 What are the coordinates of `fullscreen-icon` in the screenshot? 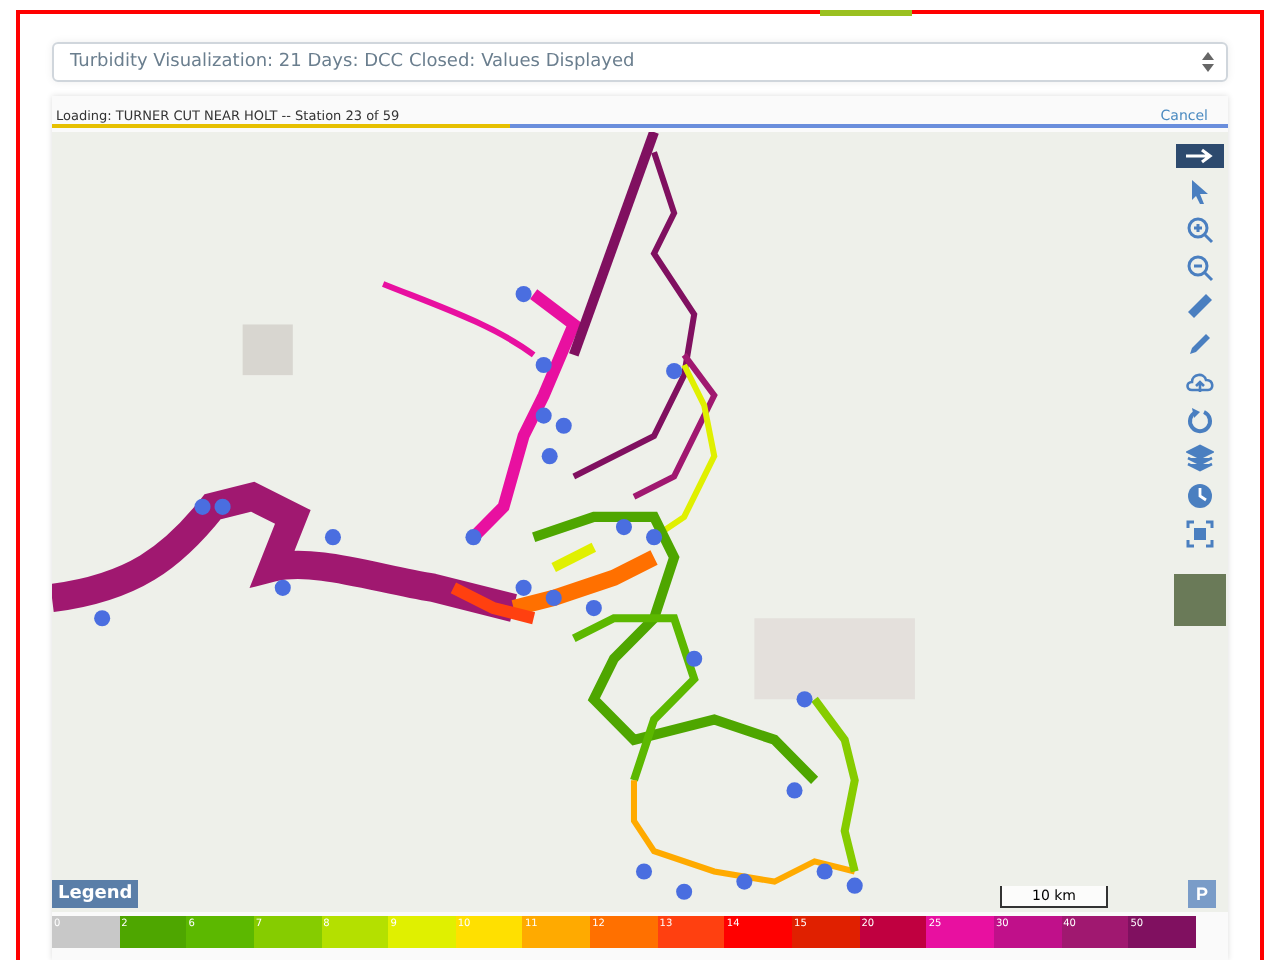 It's located at (1200, 534).